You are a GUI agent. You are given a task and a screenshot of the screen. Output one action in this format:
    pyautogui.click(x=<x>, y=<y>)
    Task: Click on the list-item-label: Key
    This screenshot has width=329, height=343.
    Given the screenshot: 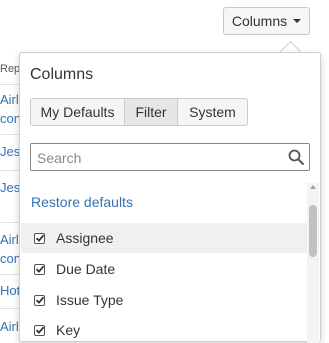 What is the action you would take?
    pyautogui.click(x=68, y=330)
    